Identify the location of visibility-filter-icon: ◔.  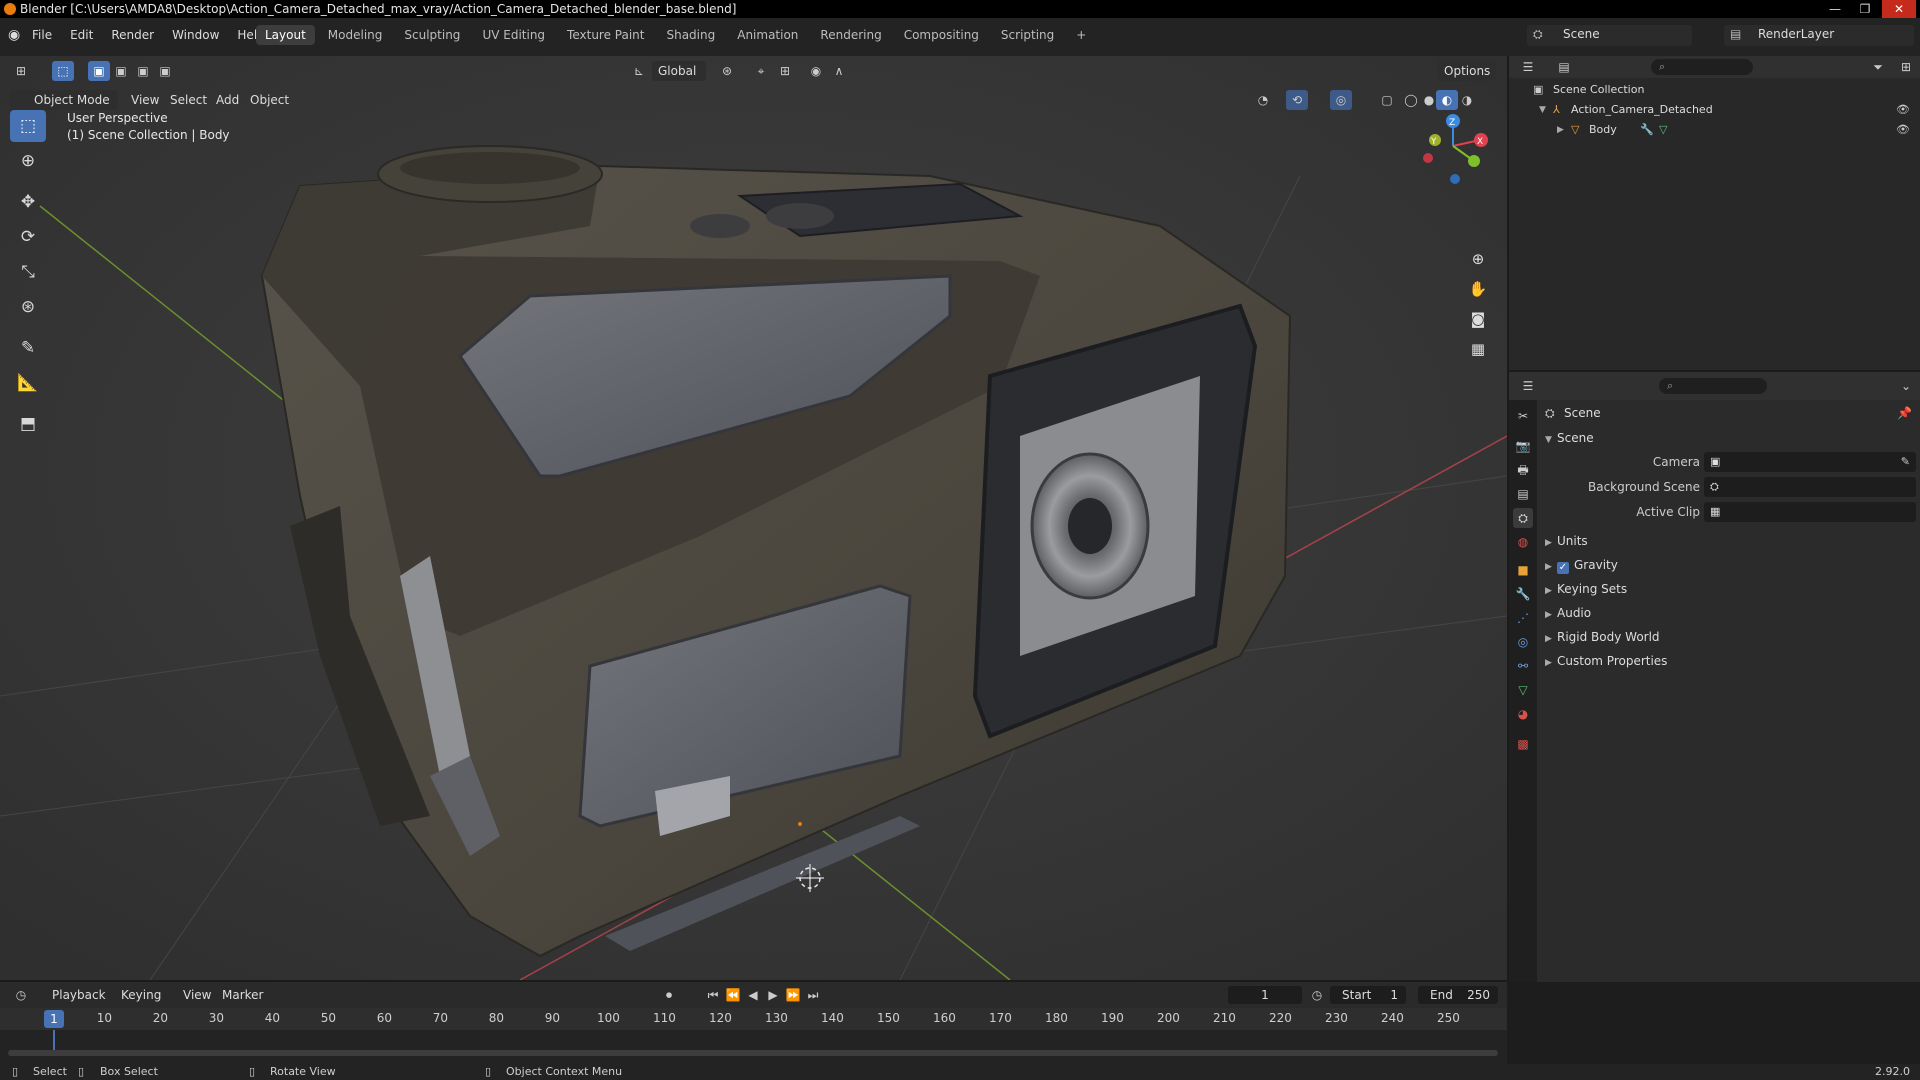
(1263, 100).